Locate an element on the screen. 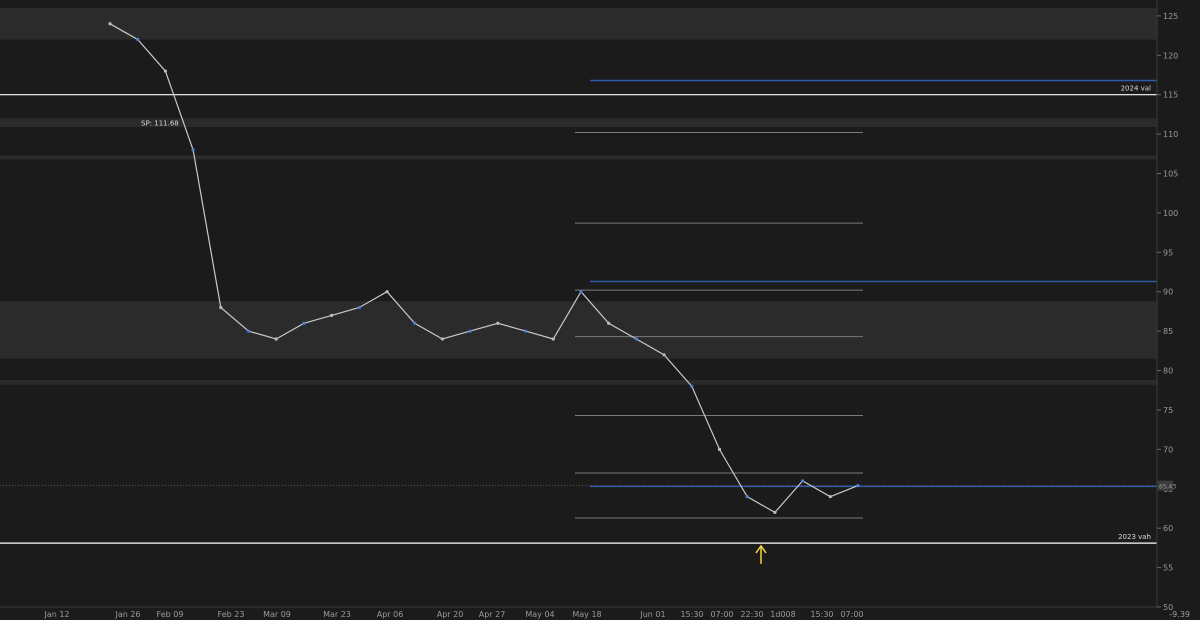  current-price-label: 65.43 is located at coordinates (1167, 487).